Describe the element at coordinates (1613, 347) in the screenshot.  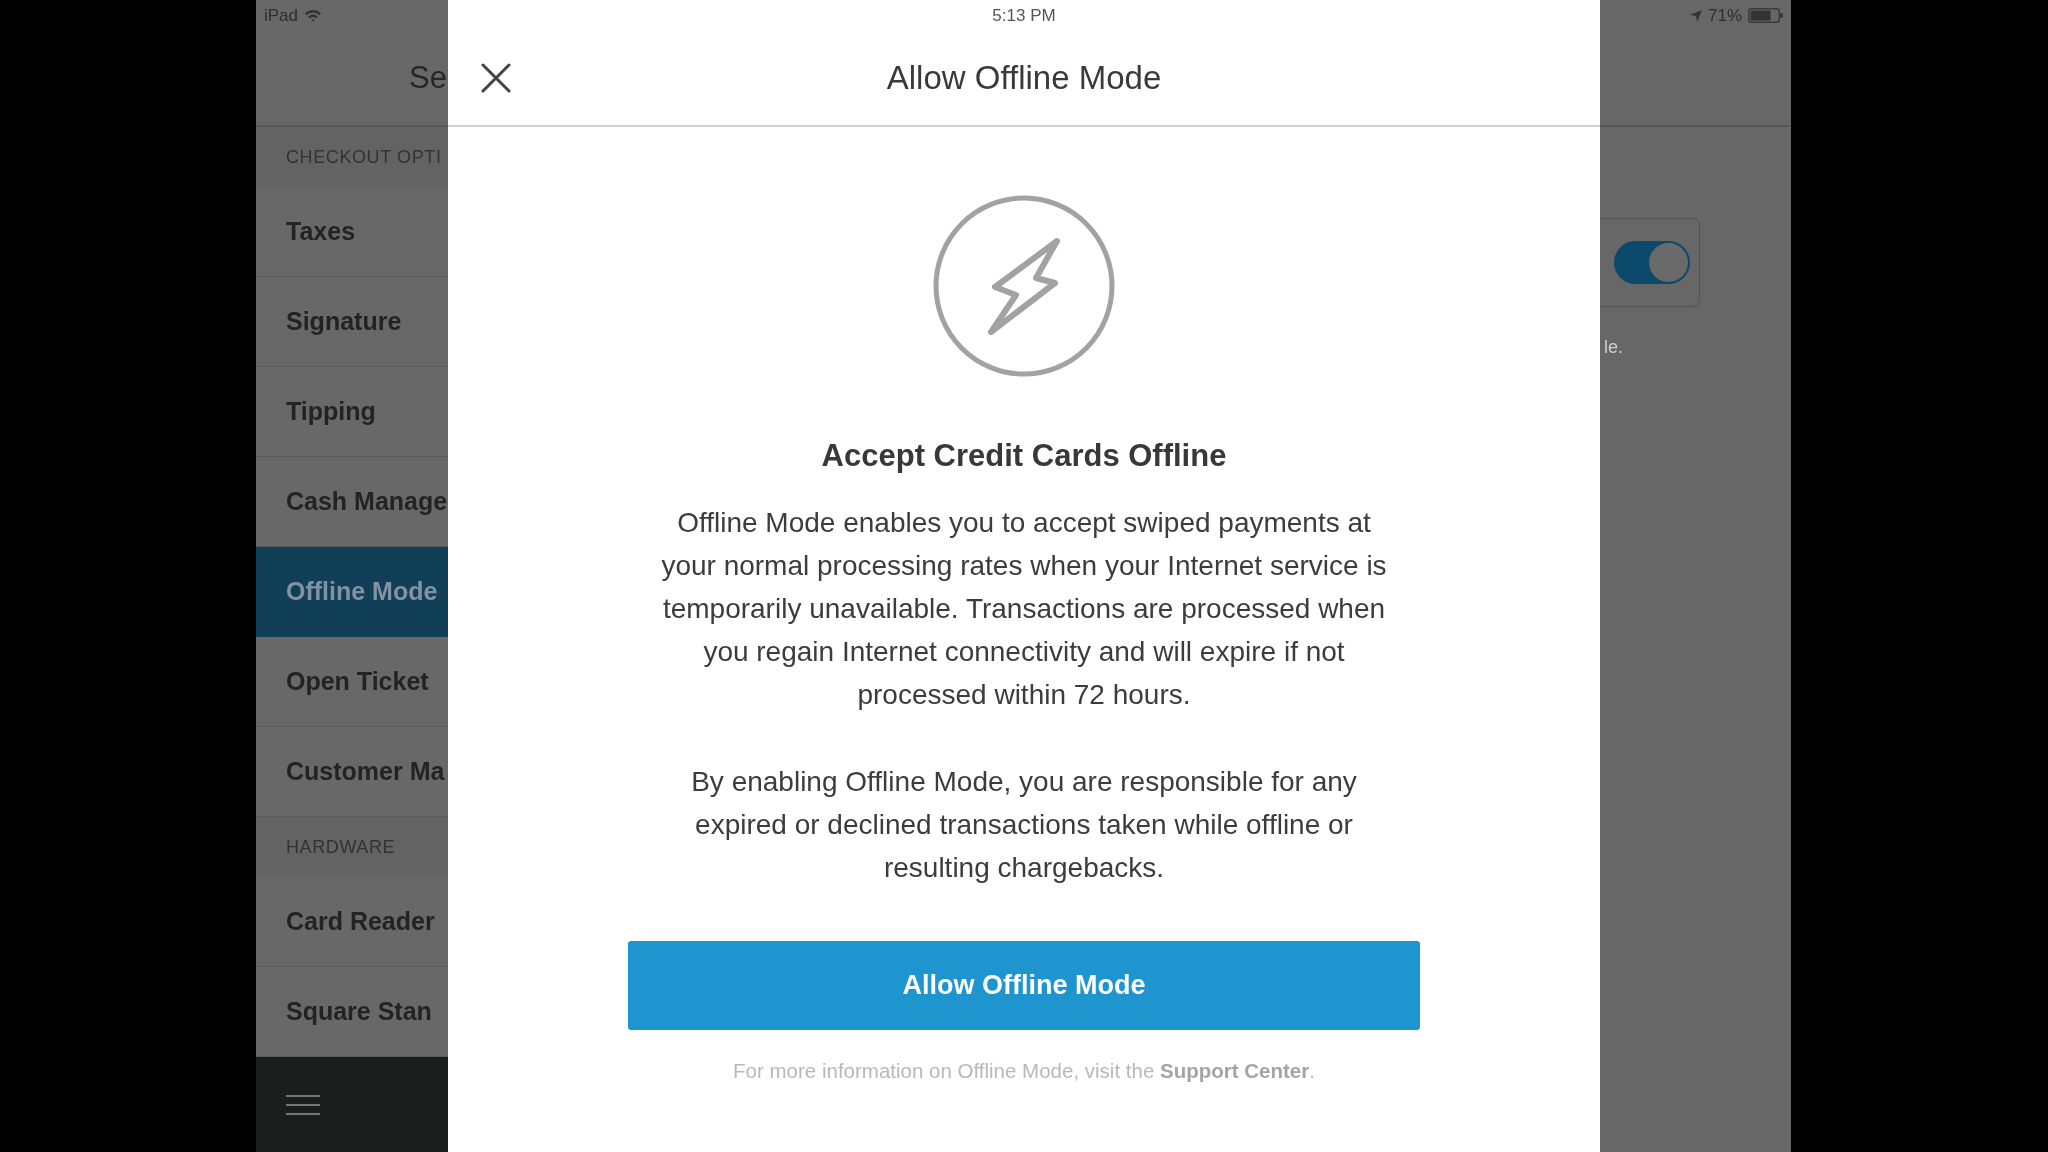
I see `setting-caption: le.` at that location.